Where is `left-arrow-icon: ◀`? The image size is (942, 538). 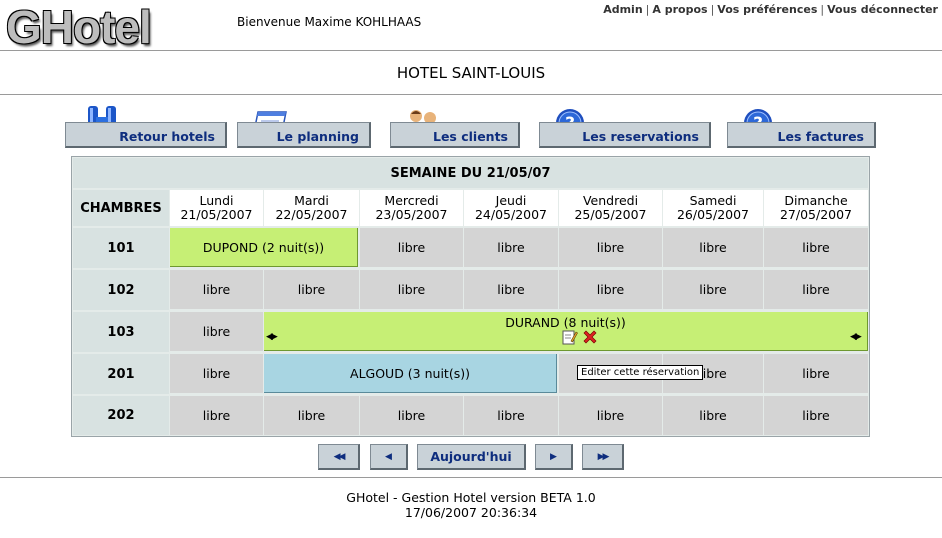 left-arrow-icon: ◀ is located at coordinates (388, 456).